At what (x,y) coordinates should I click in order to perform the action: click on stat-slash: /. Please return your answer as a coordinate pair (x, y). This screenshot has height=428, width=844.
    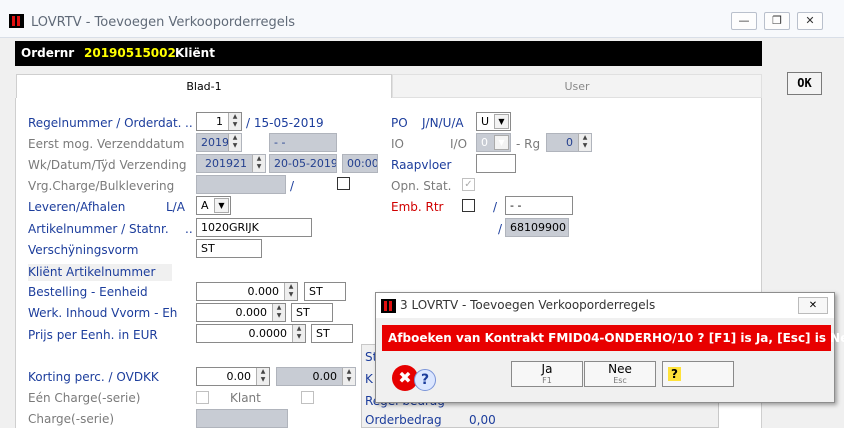
    Looking at the image, I should click on (500, 229).